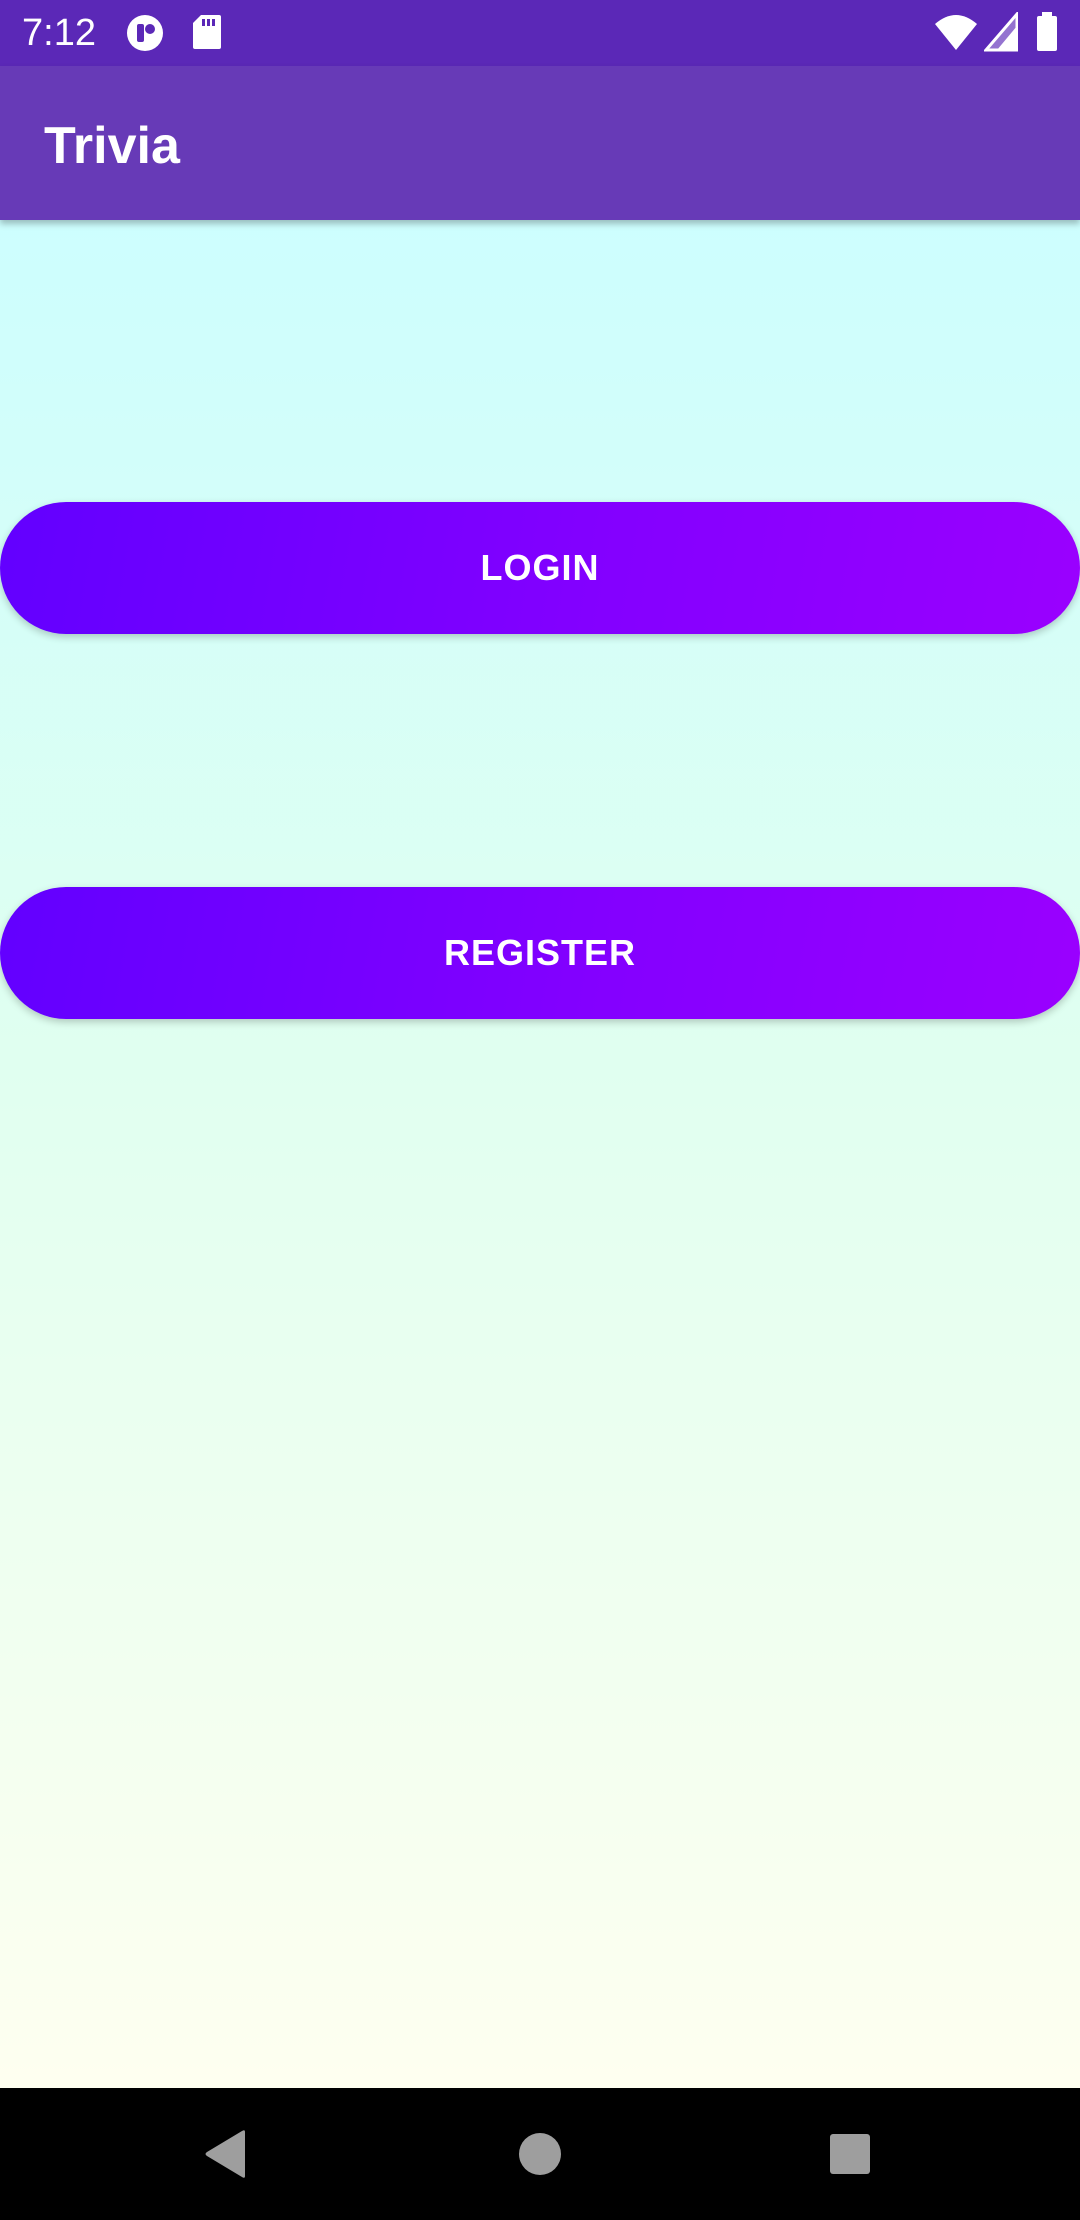 This screenshot has height=2220, width=1080. I want to click on navigation-bar, so click(540, 2154).